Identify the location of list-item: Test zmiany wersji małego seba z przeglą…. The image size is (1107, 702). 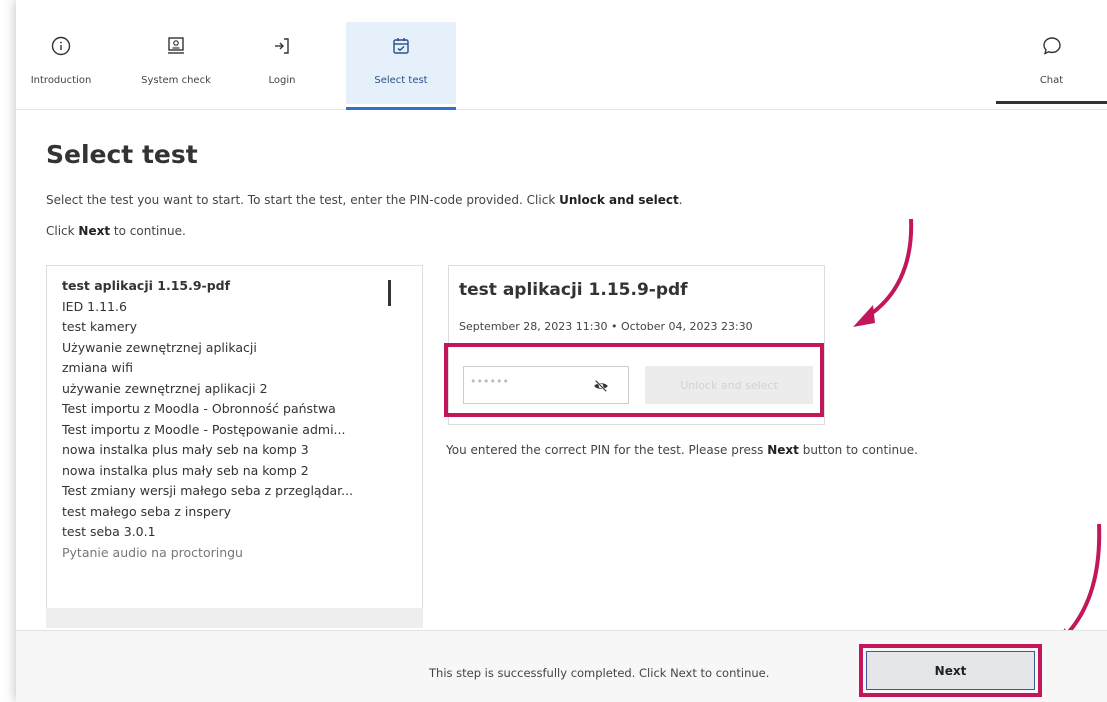
(242, 491).